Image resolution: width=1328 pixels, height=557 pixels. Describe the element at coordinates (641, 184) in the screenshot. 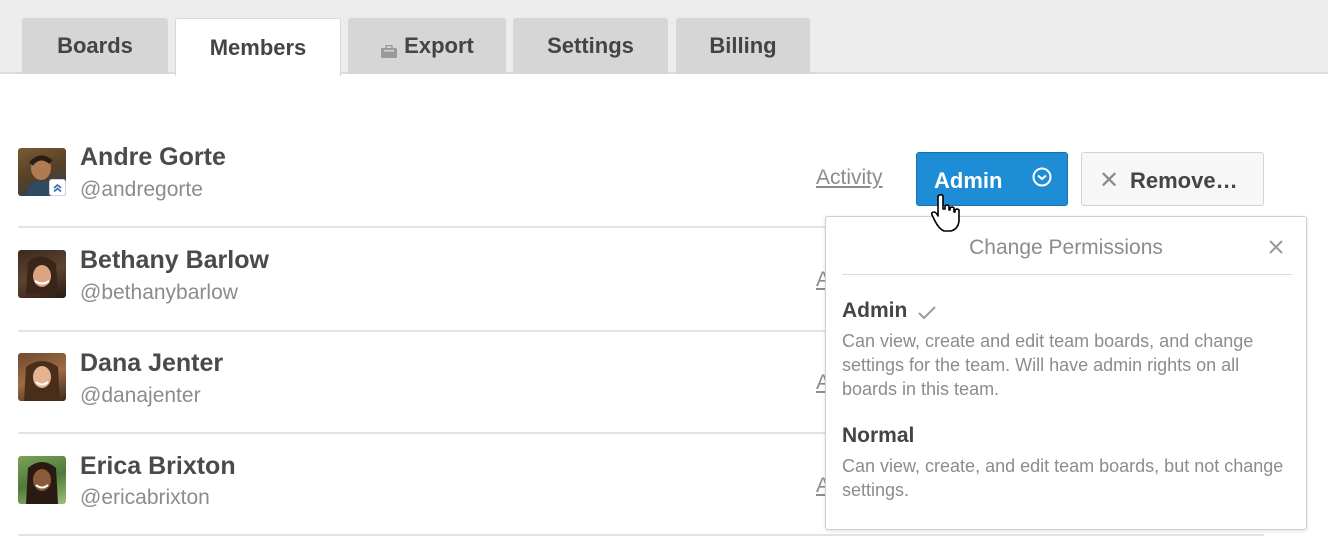

I see `member-row: Andre Gorte @andregorte Activity` at that location.